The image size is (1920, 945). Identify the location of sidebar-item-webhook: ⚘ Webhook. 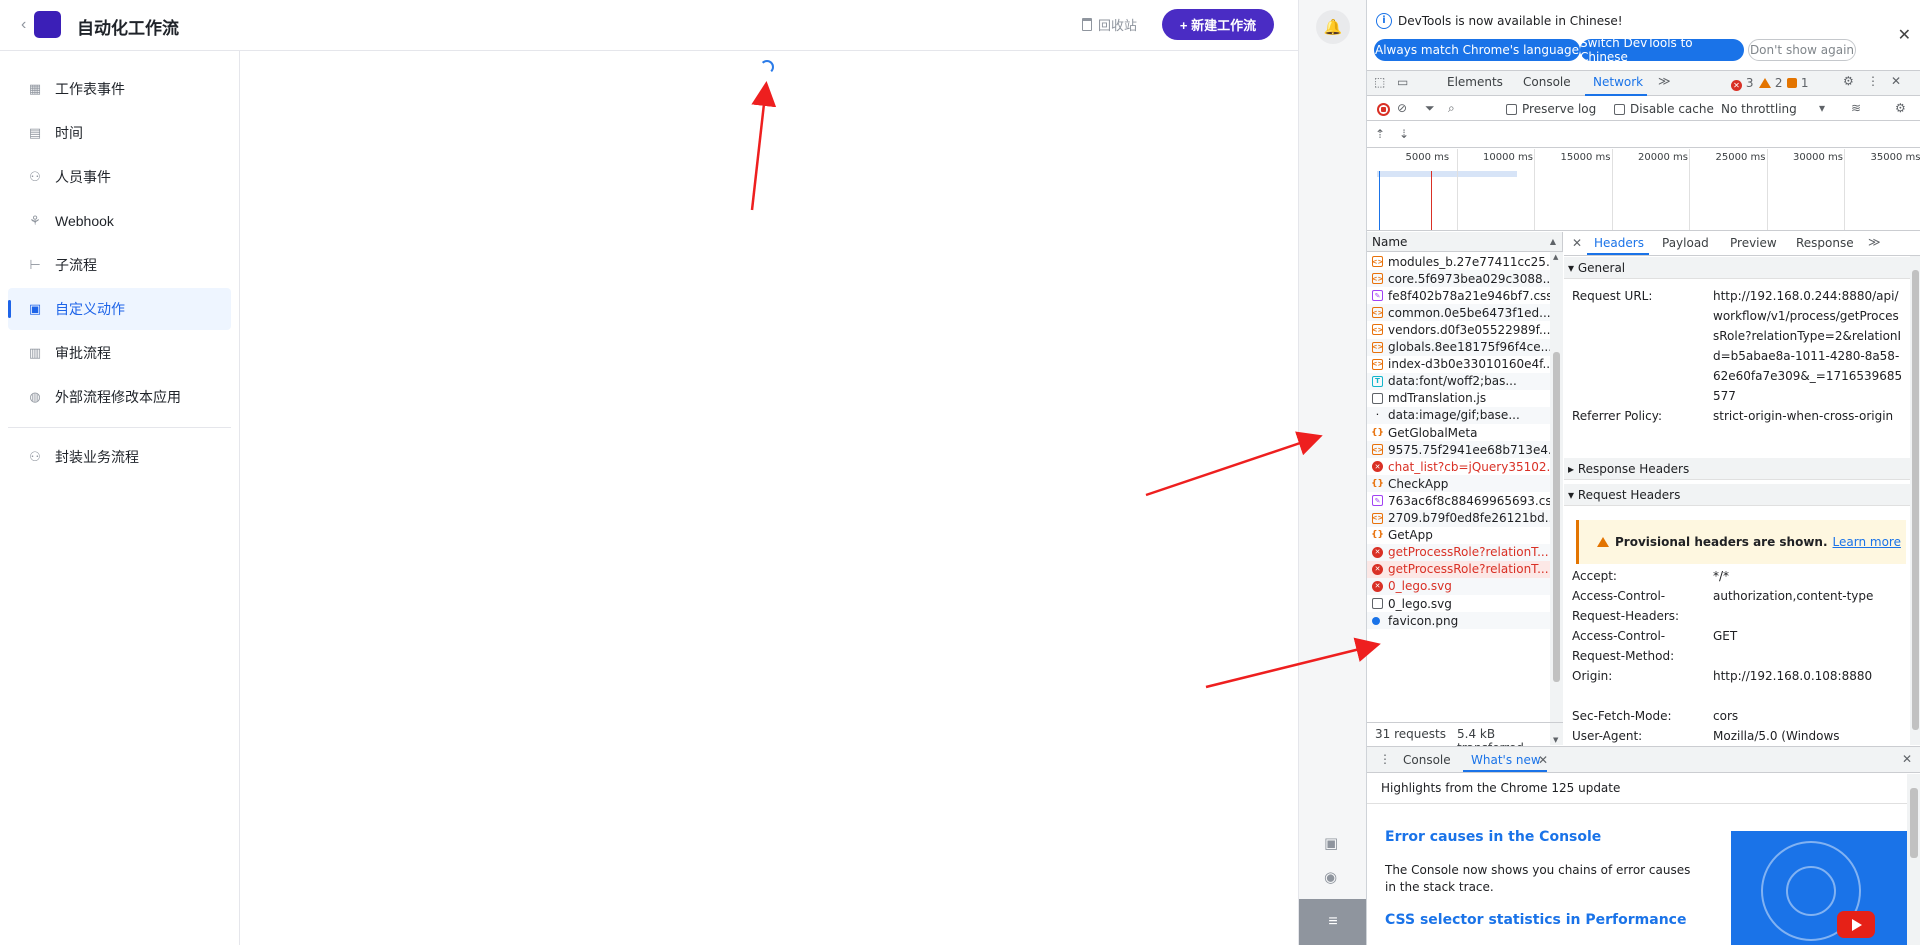
(119, 221).